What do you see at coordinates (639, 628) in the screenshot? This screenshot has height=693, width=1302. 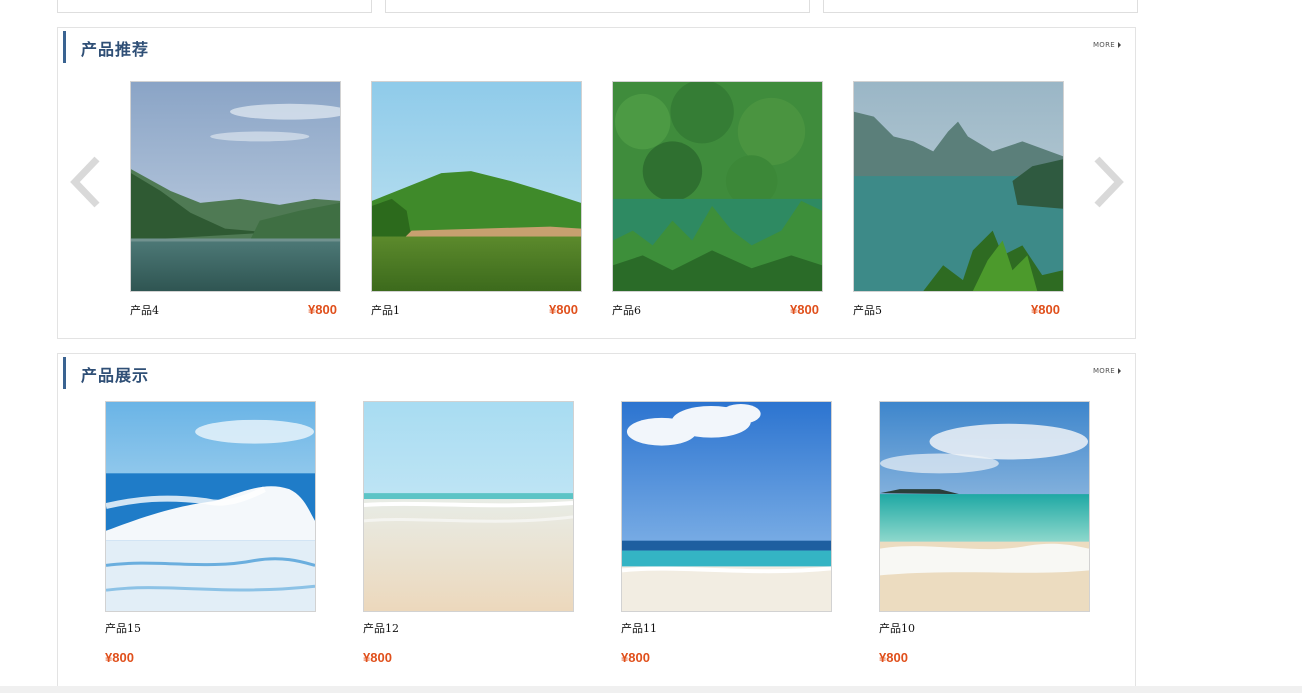 I see `product-name: 产品11` at bounding box center [639, 628].